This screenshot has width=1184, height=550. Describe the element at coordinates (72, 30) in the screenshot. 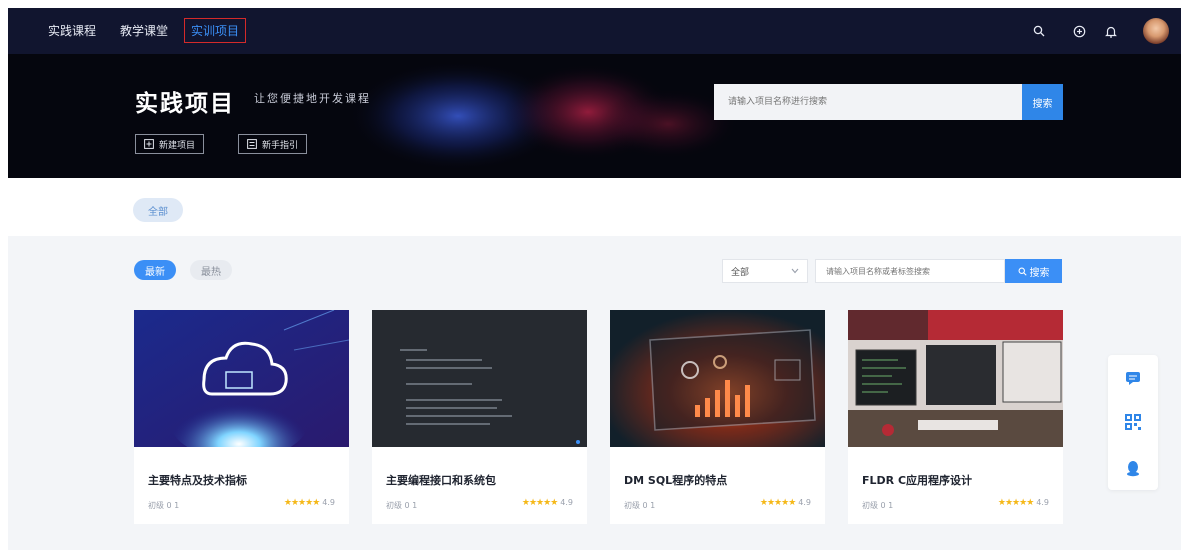

I see `nav-link-practice-course: 实践课程` at that location.